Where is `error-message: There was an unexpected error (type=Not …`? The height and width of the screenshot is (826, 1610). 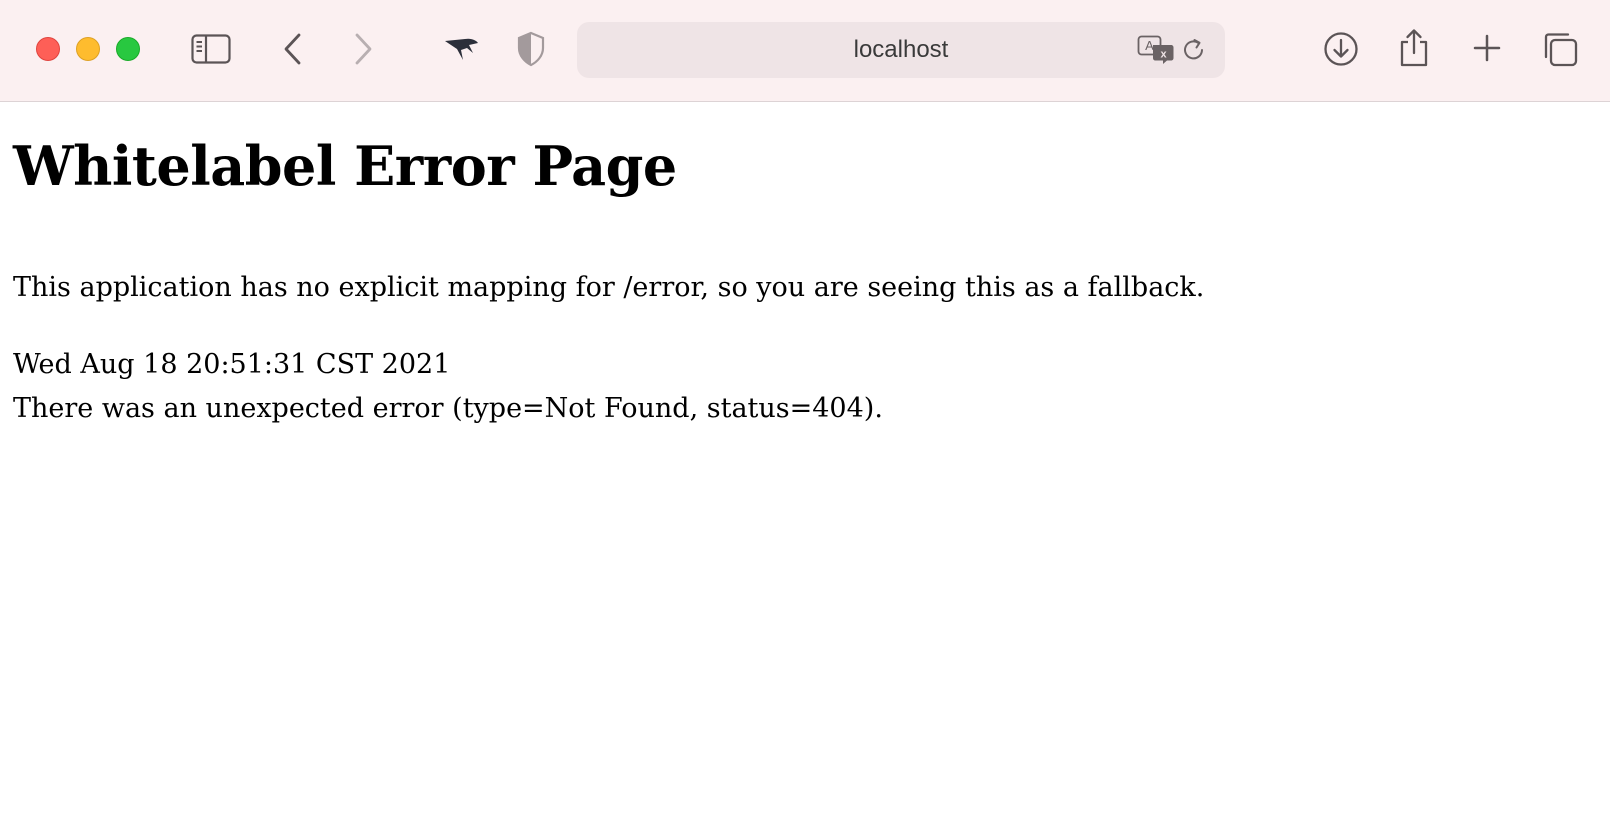
error-message: There was an unexpected error (type=Not … is located at coordinates (448, 408).